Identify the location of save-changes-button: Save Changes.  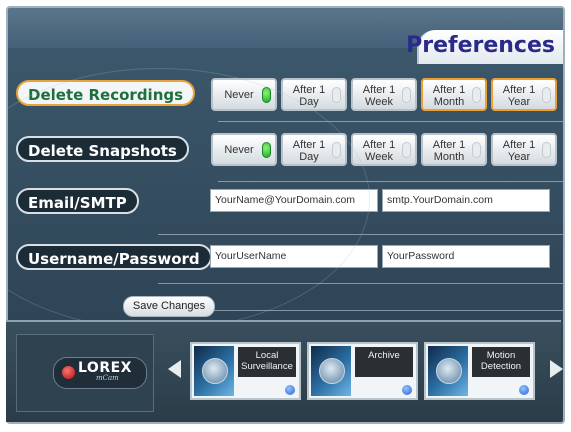
(169, 306).